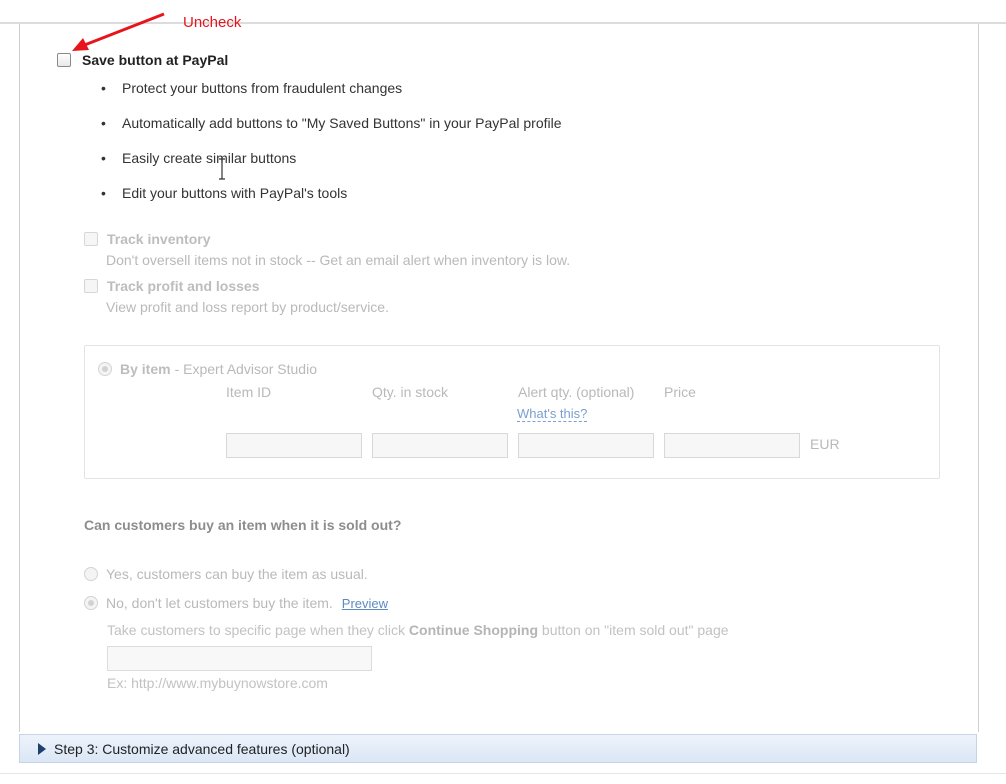 This screenshot has height=784, width=1006. I want to click on list-item: Easily create similar buttons, so click(331, 162).